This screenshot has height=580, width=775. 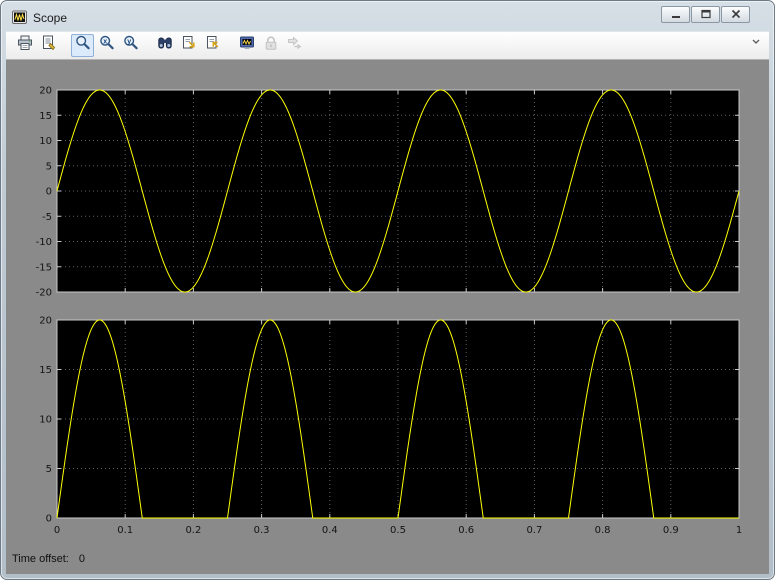 I want to click on toolbar-groups: xy, so click(x=165, y=45).